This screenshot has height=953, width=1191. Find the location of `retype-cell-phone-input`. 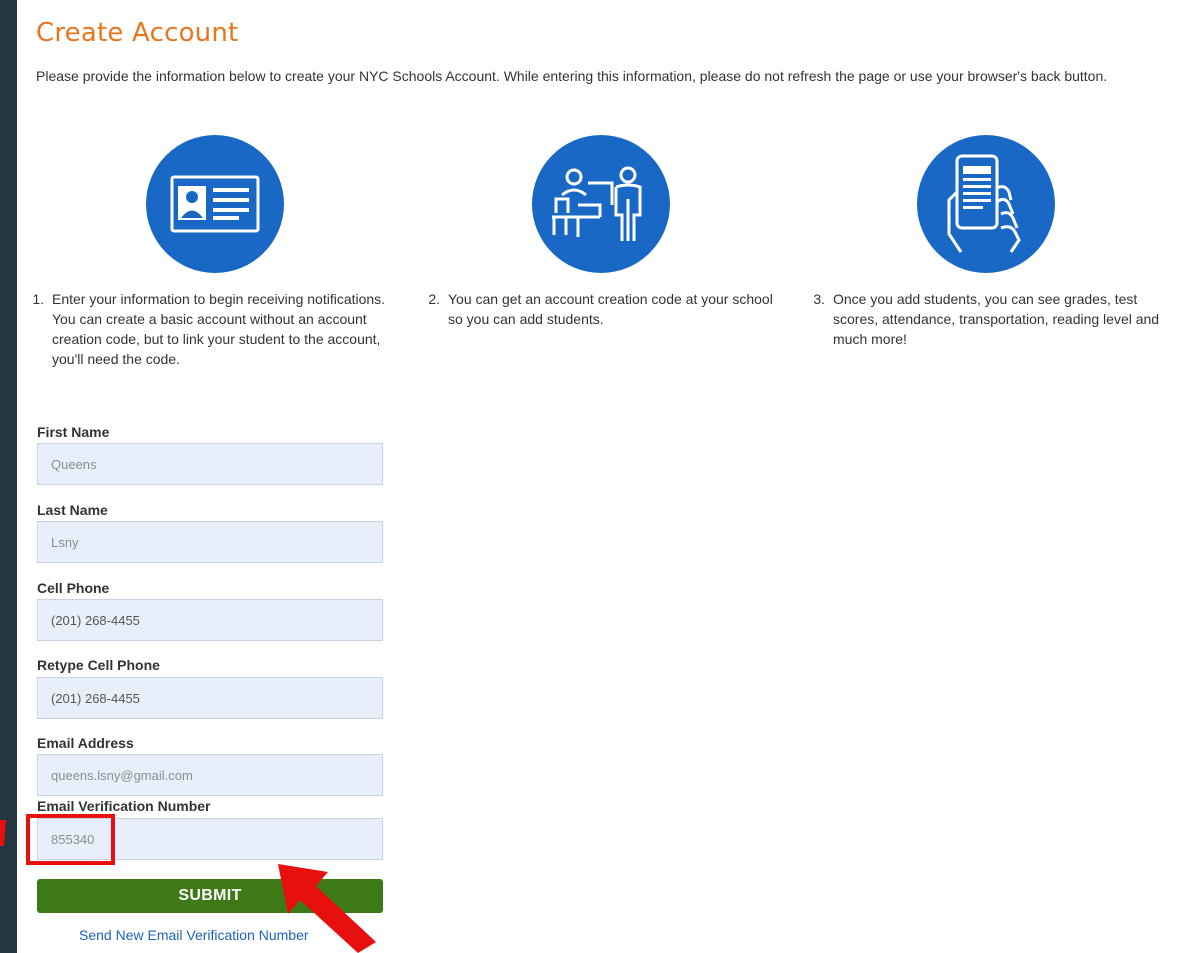

retype-cell-phone-input is located at coordinates (210, 698).